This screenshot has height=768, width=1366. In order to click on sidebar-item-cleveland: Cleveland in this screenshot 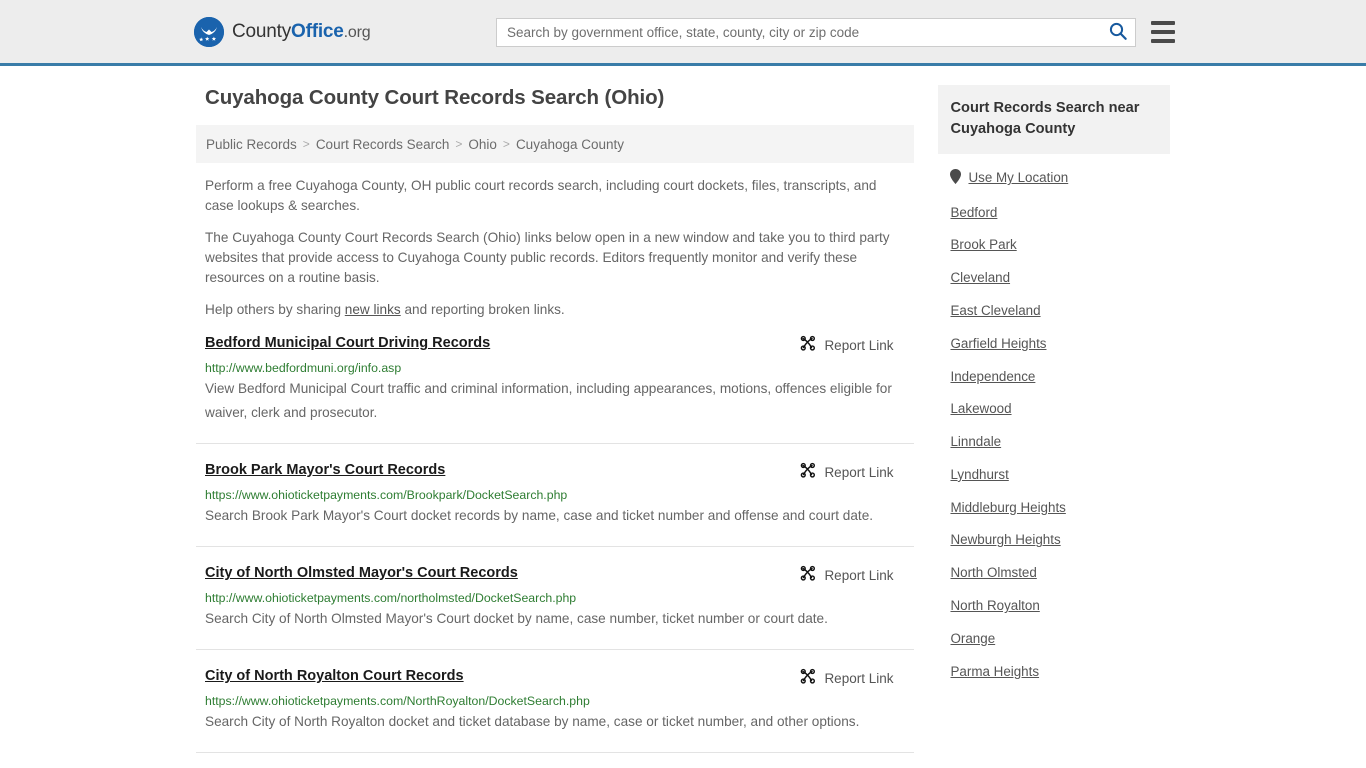, I will do `click(1054, 277)`.